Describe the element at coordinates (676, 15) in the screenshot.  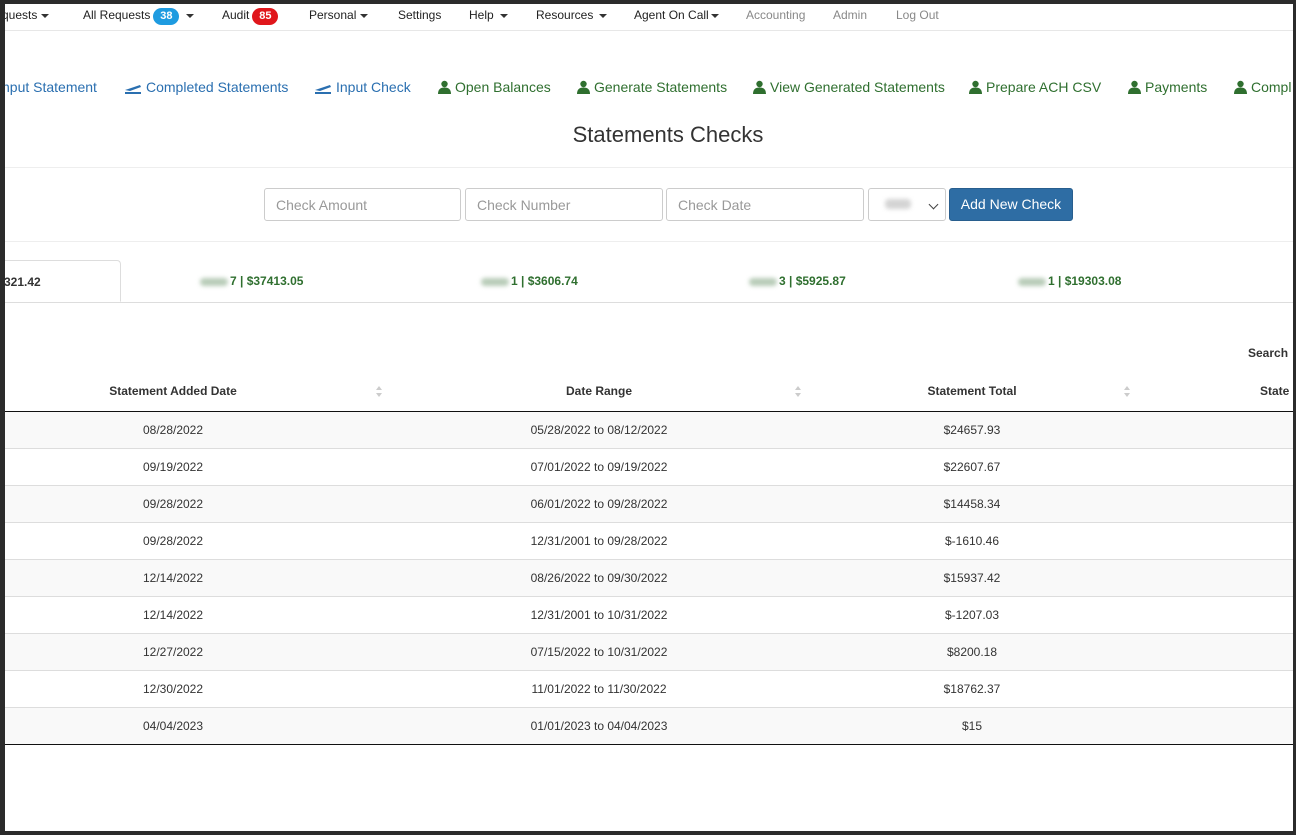
I see `nav-agent-on-call: Agent On Call` at that location.